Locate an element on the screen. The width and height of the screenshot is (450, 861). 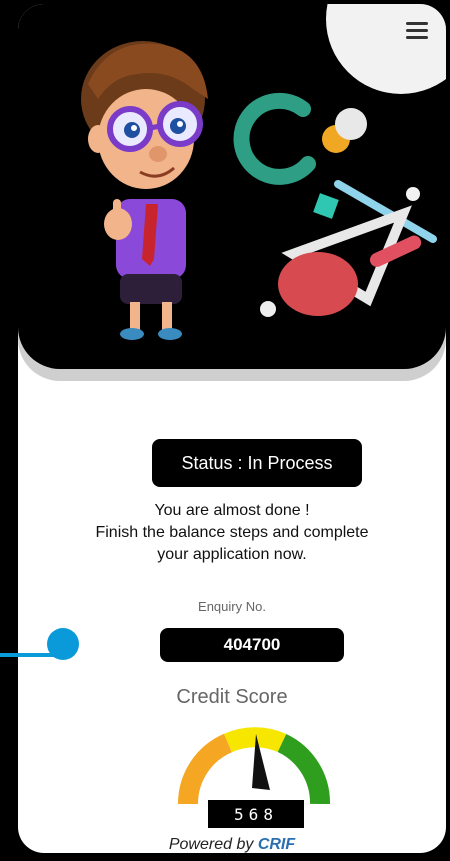
credit-score-label: Credit Score is located at coordinates (232, 697).